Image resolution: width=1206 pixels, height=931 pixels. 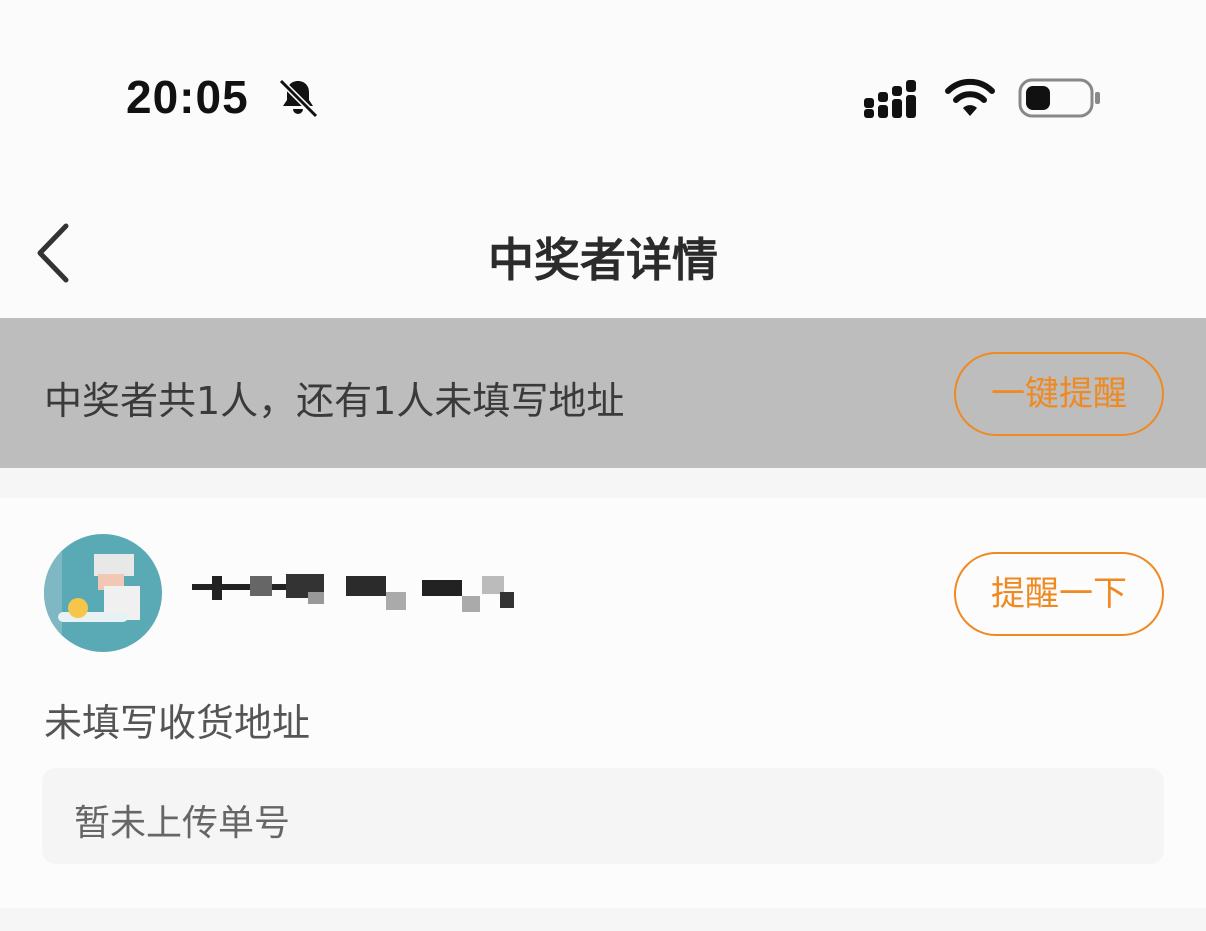 I want to click on navigation-bar: 中奖者详情, so click(x=603, y=254).